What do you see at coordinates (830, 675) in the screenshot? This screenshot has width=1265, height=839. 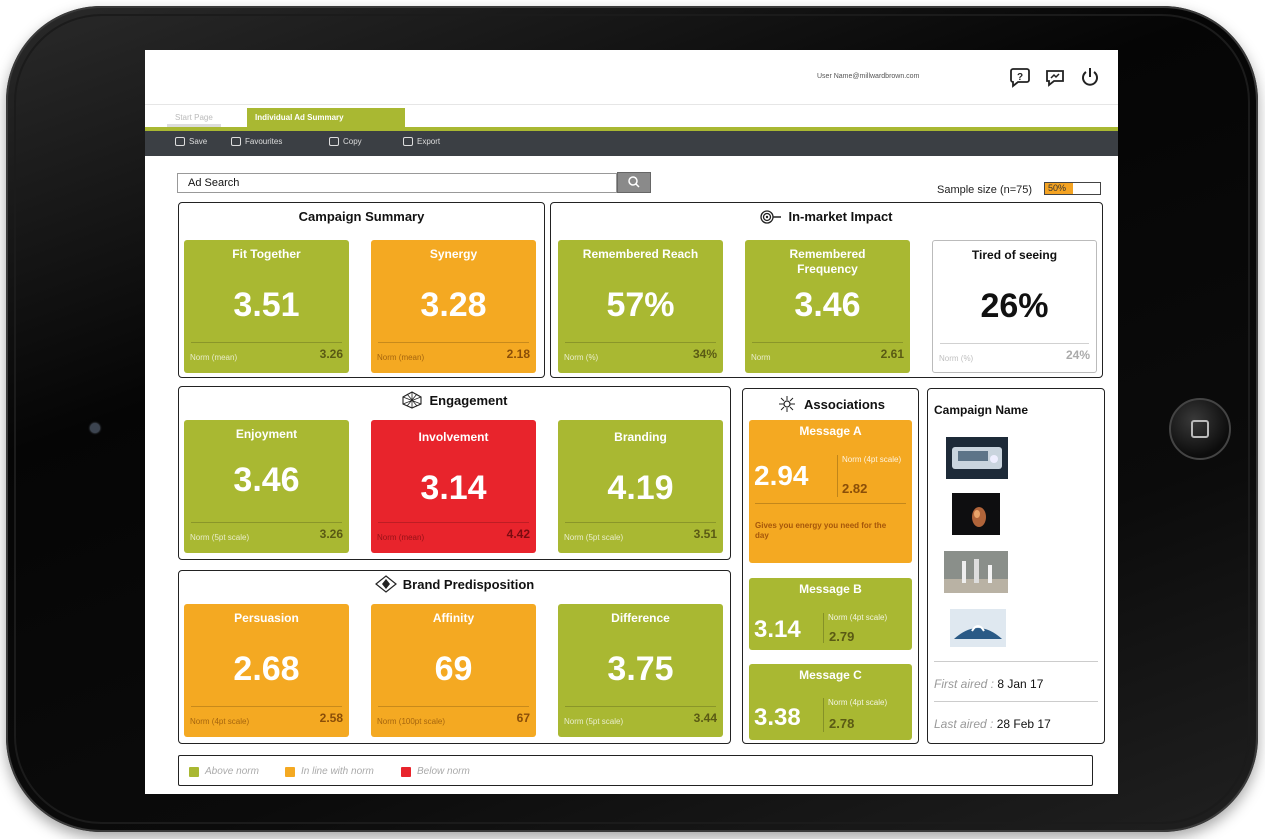 I see `message-label: Message C` at bounding box center [830, 675].